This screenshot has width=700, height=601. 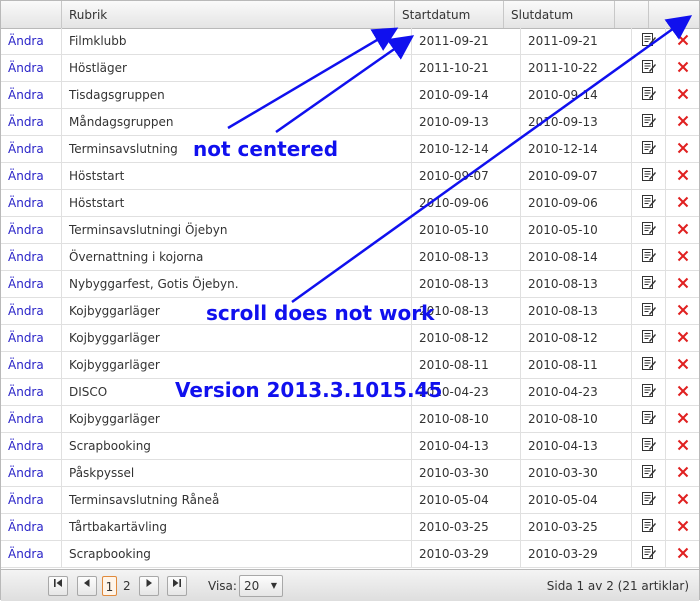 I want to click on table-row: Ändra Påskpyssel 2010-03-30 2010-03-30, so click(x=350, y=473).